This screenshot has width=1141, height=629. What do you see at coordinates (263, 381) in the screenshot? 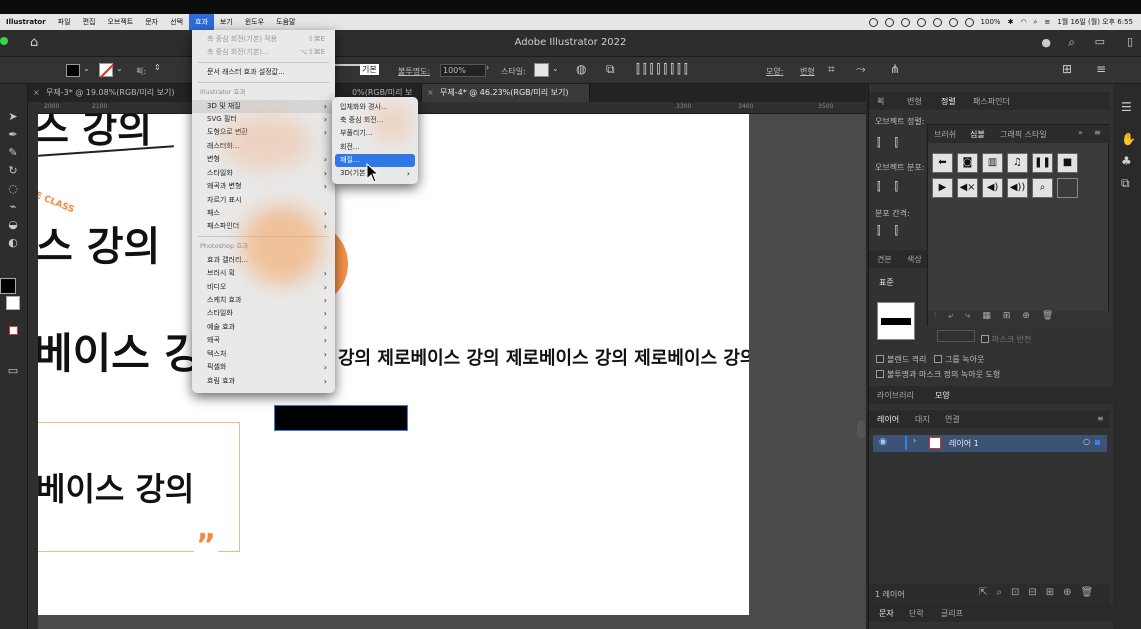
I see `menu-item-blur: 흐림 효과 ›` at bounding box center [263, 381].